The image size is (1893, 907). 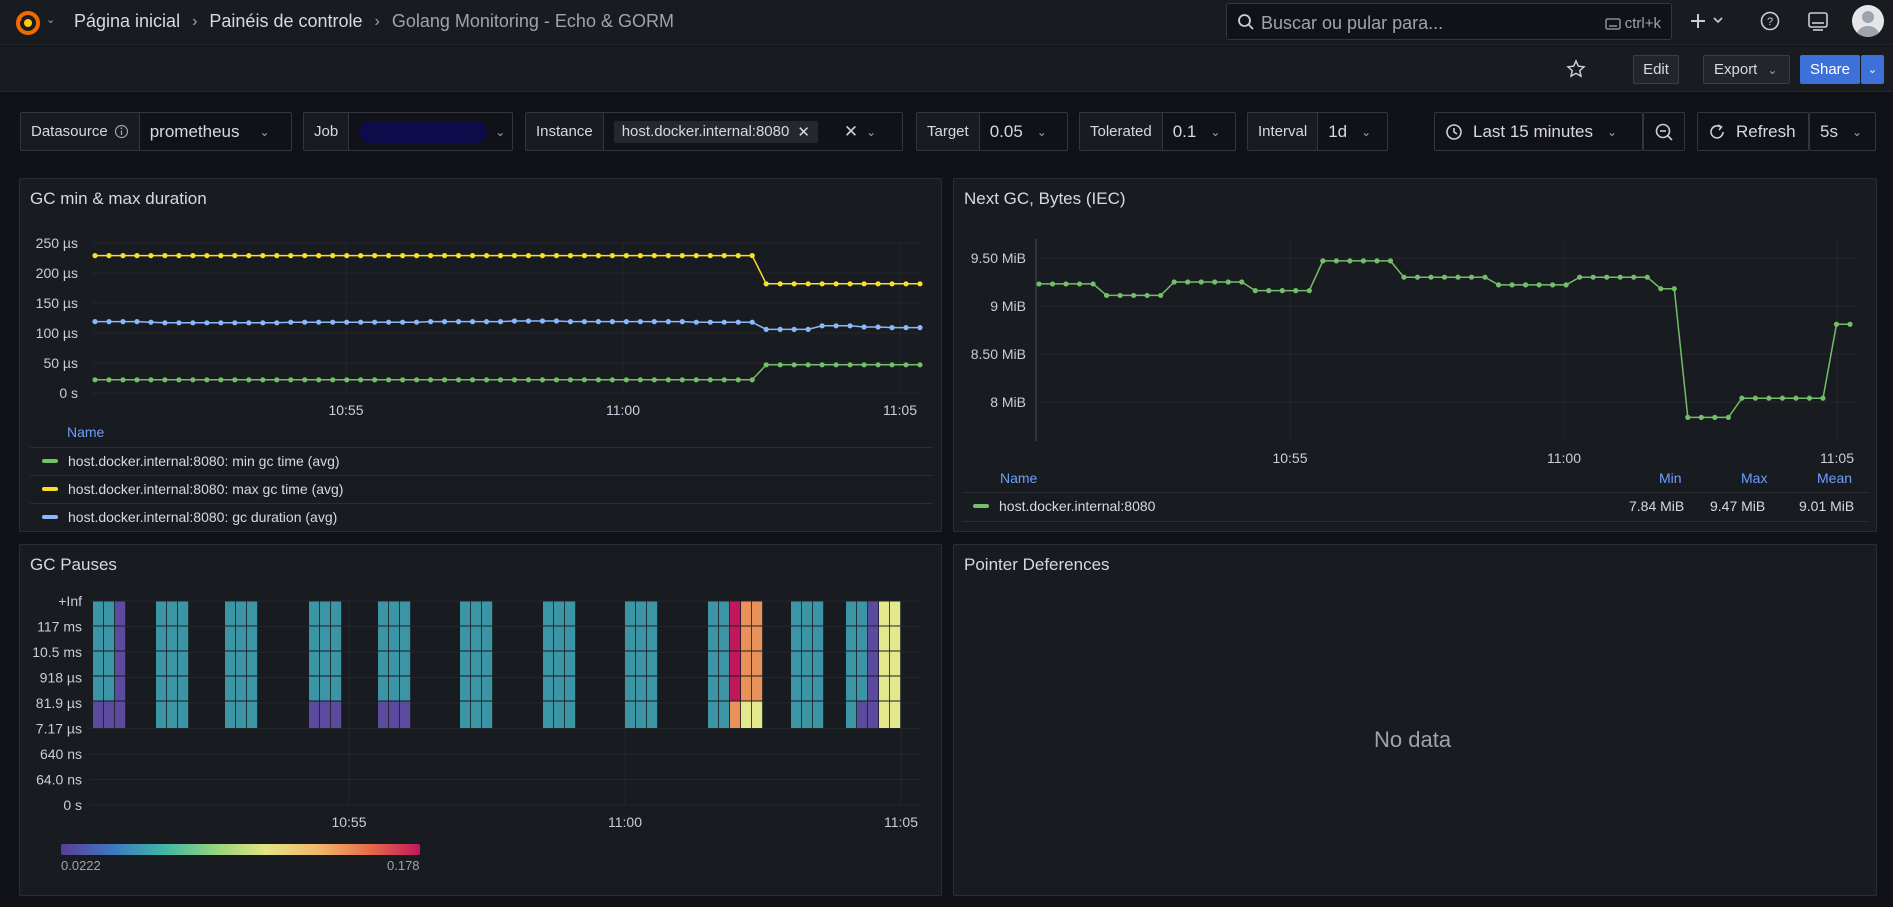 I want to click on instance-select: host.docker.internal:8080 ✕ ✕ ⌄, so click(x=745, y=131).